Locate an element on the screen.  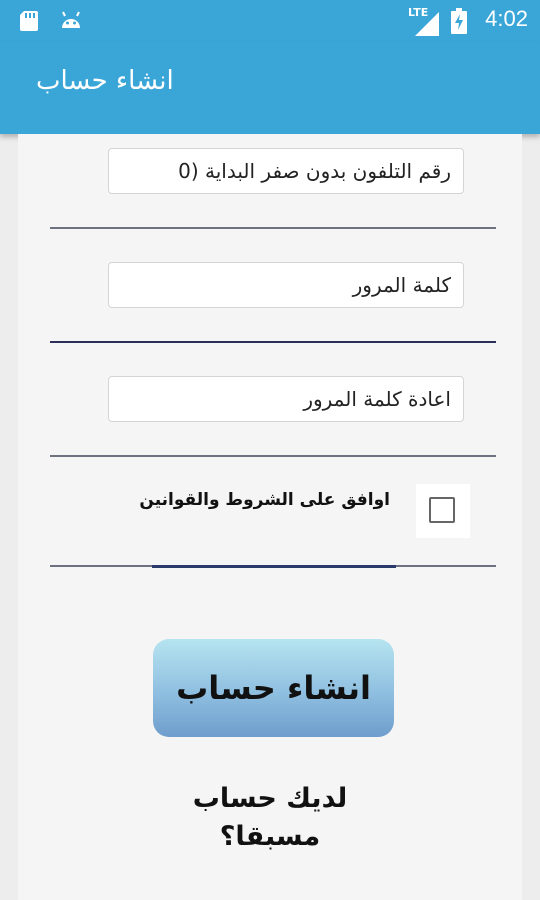
login-link-line2: مسبقا؟ is located at coordinates (270, 836).